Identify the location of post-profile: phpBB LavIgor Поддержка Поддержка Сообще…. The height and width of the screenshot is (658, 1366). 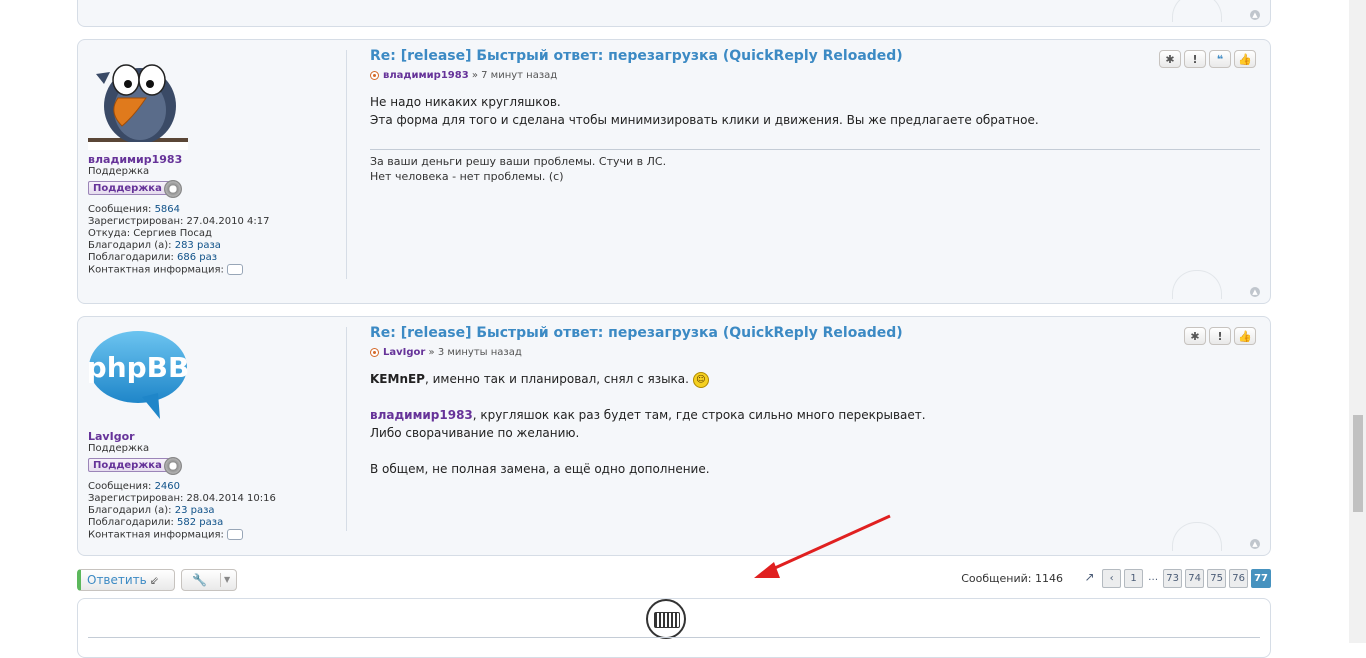
(217, 434).